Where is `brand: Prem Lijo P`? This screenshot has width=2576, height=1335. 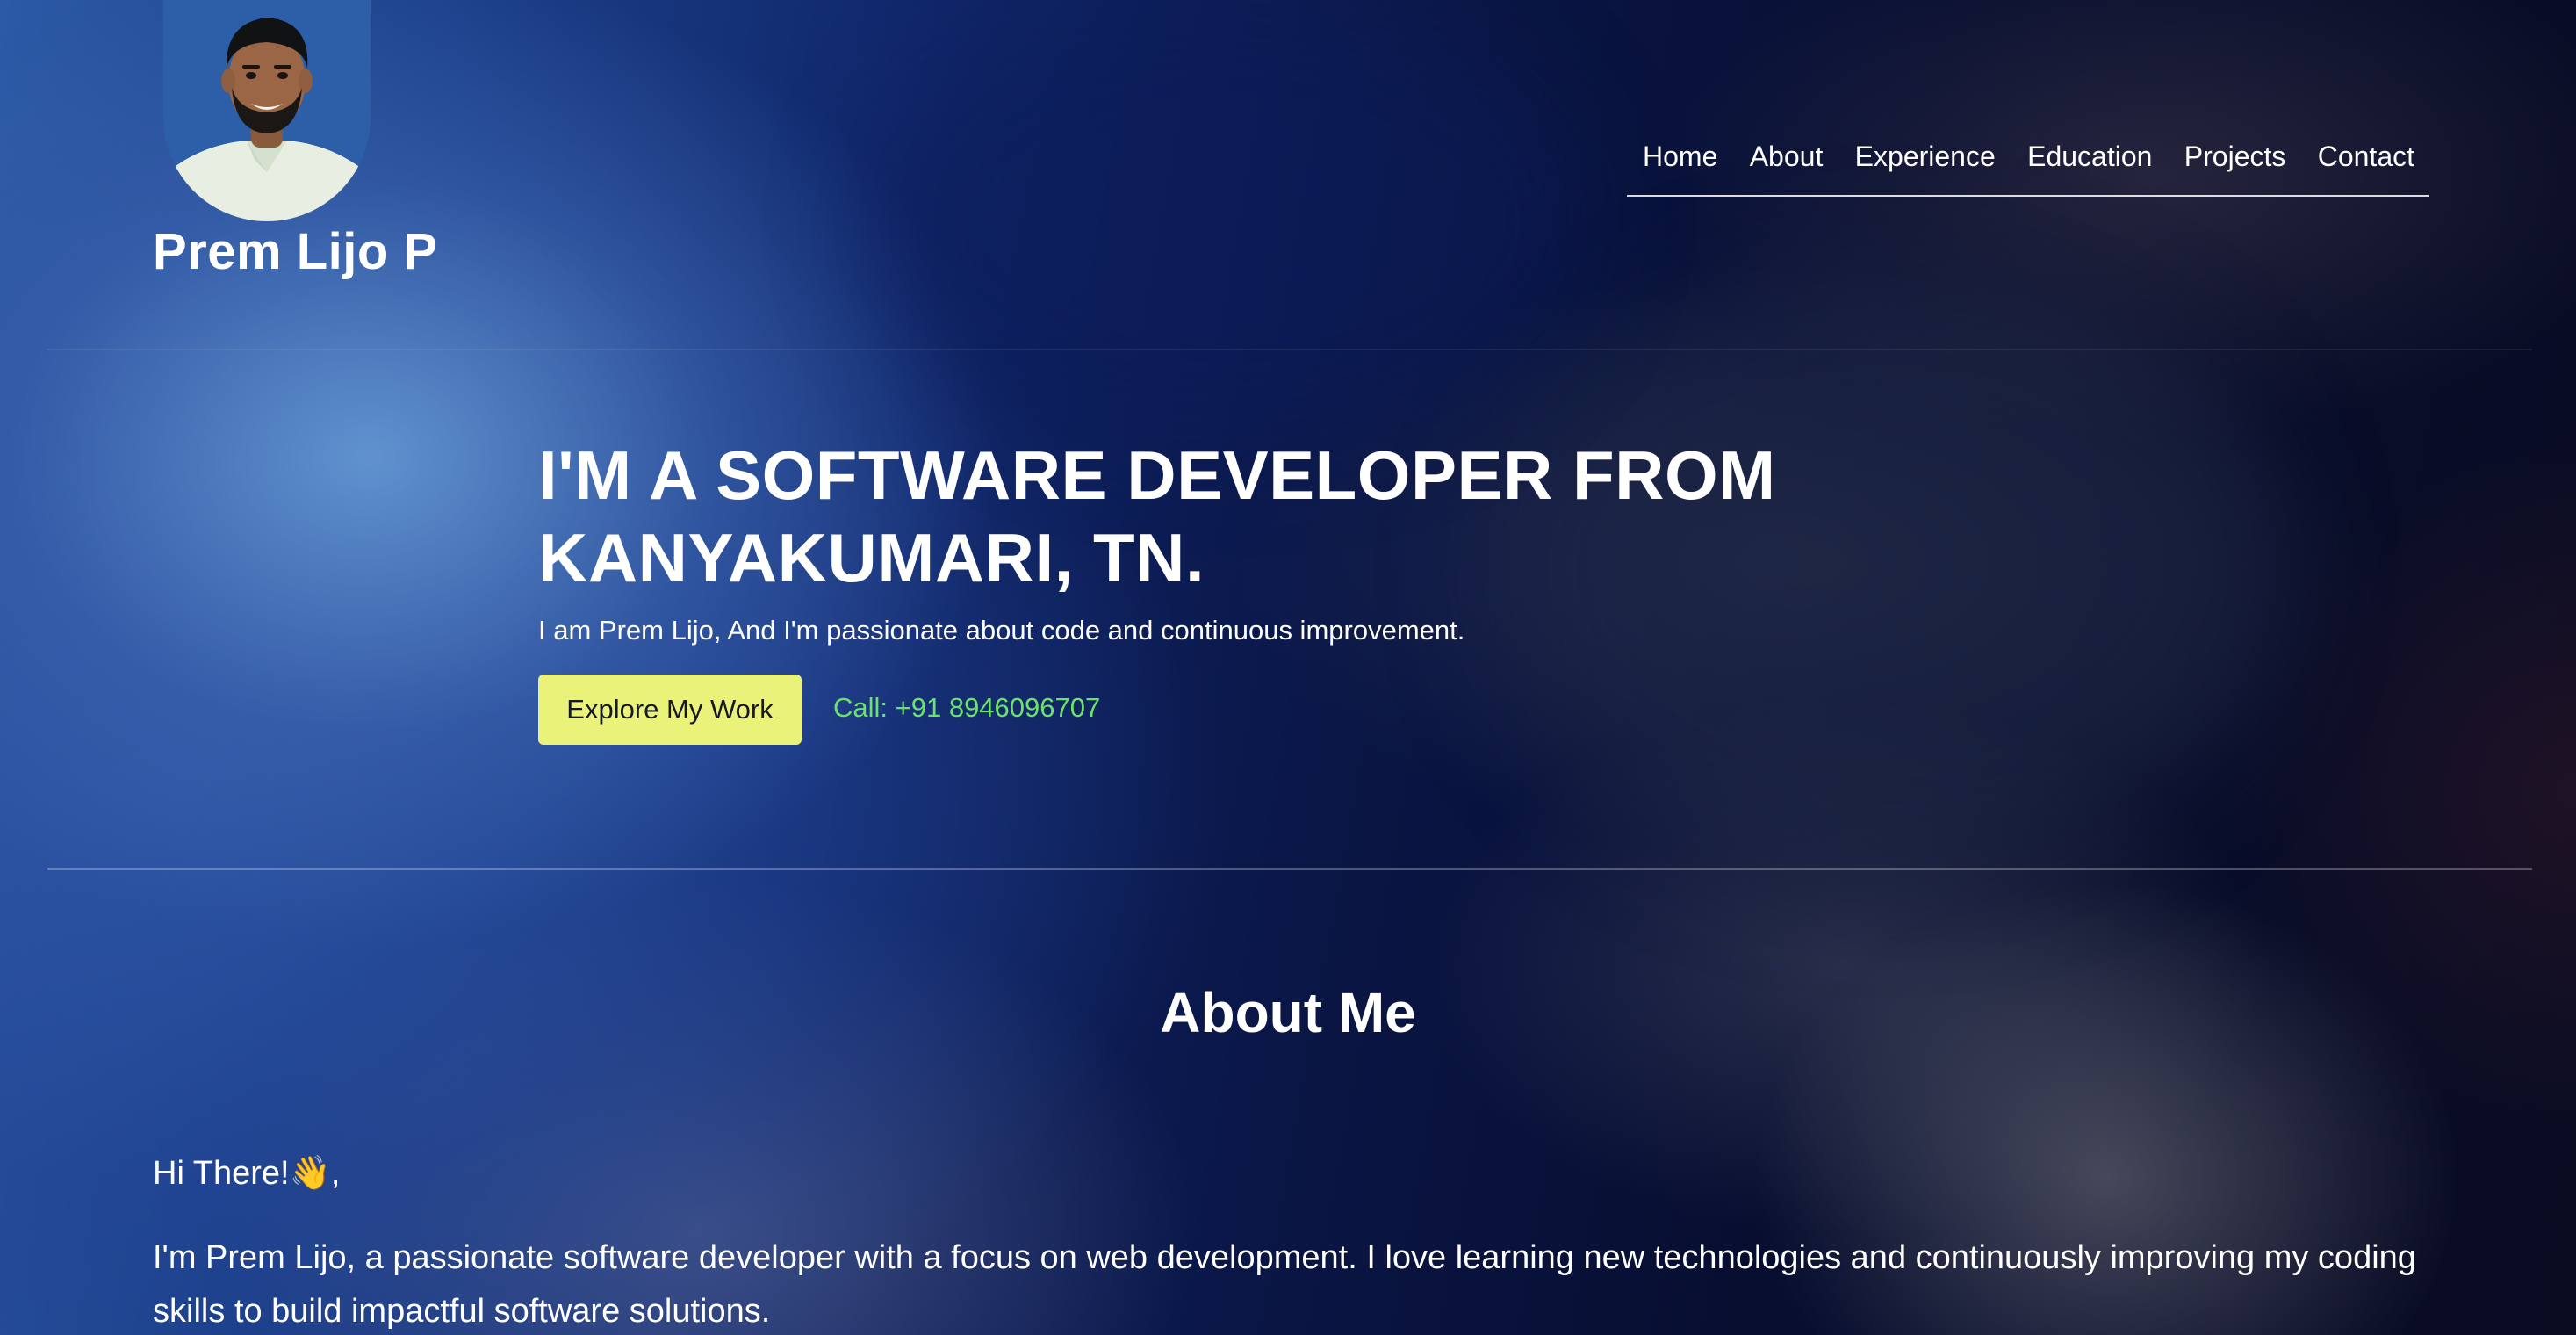 brand: Prem Lijo P is located at coordinates (298, 145).